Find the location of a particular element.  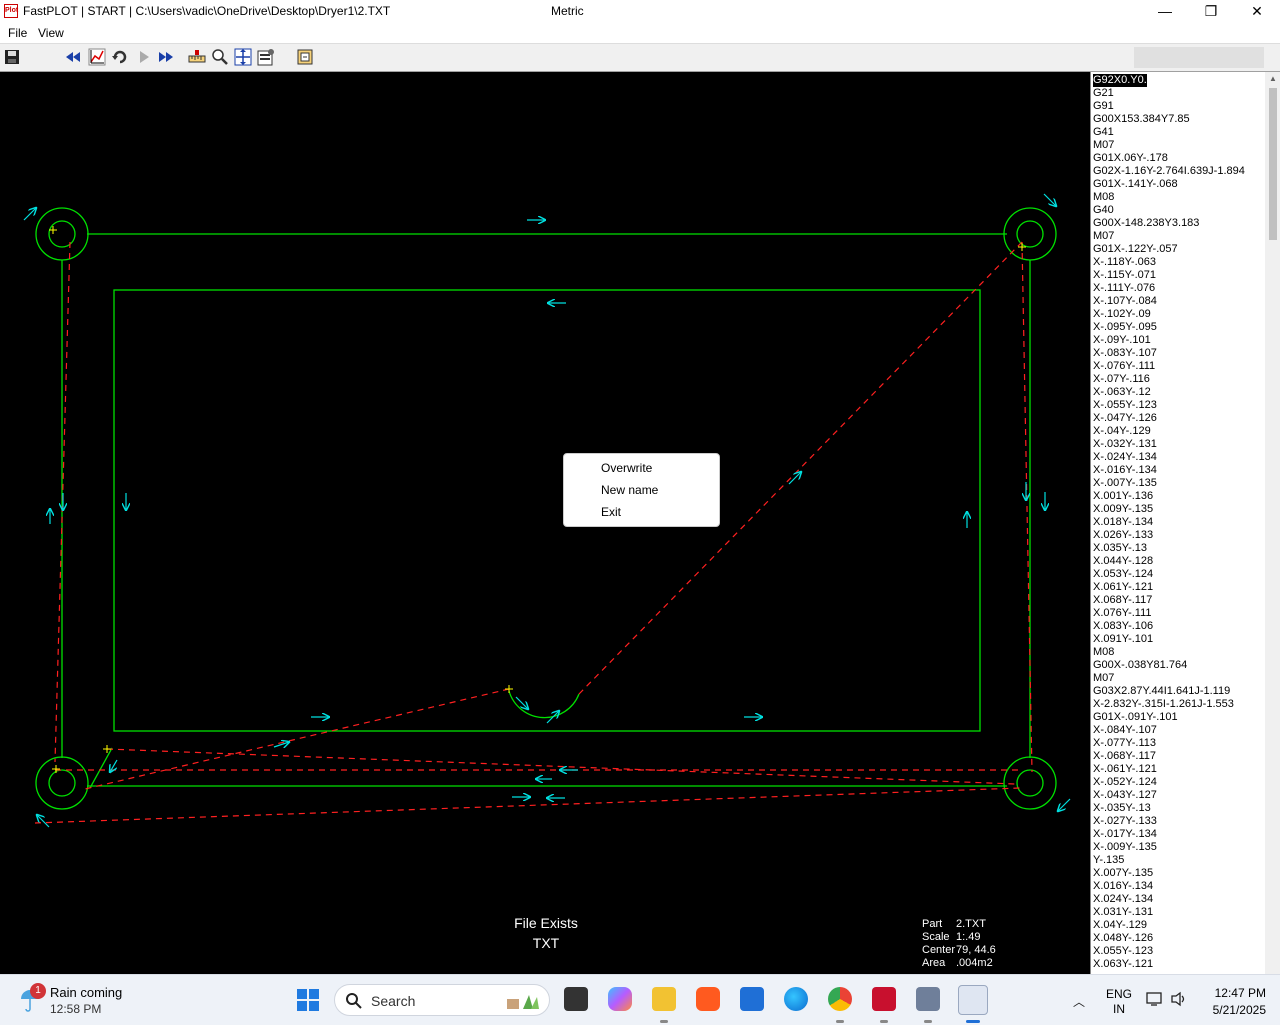

file-explorer-icon is located at coordinates (576, 999).